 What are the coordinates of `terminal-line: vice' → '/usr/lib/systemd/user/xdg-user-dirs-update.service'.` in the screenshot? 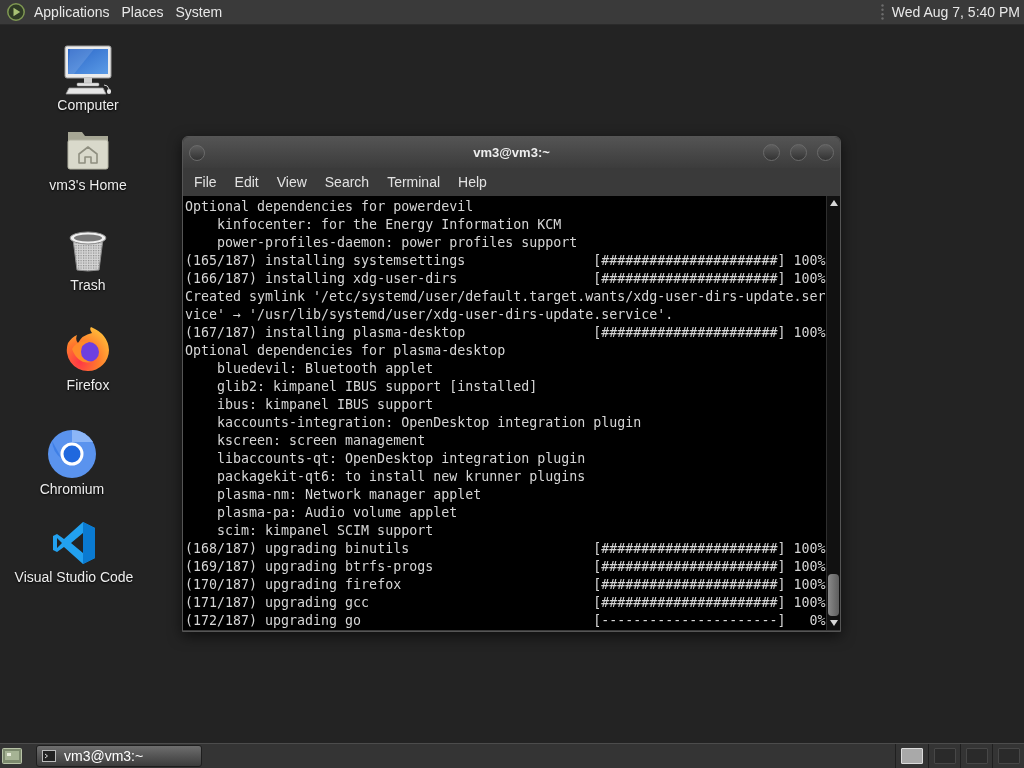 It's located at (429, 314).